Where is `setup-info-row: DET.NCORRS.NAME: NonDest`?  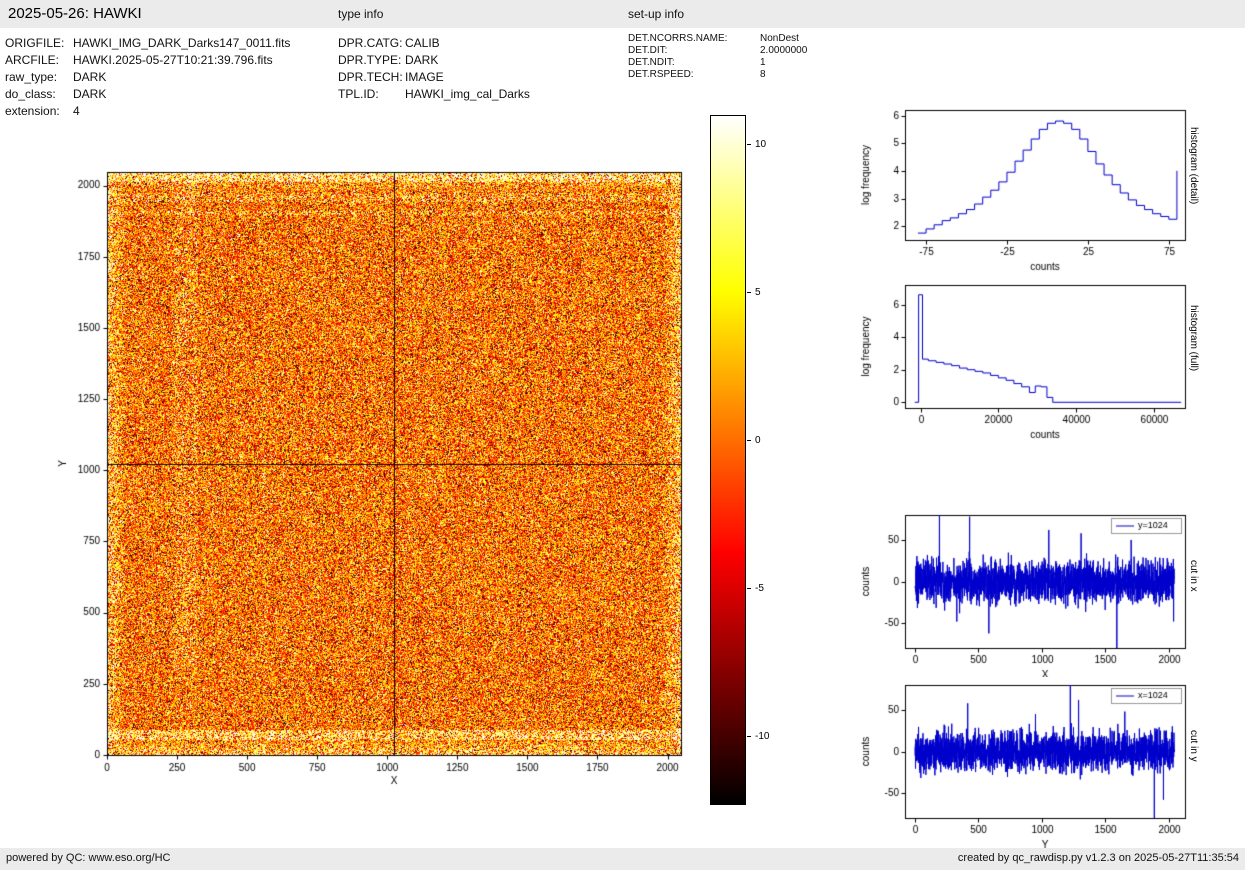 setup-info-row: DET.NCORRS.NAME: NonDest is located at coordinates (717, 38).